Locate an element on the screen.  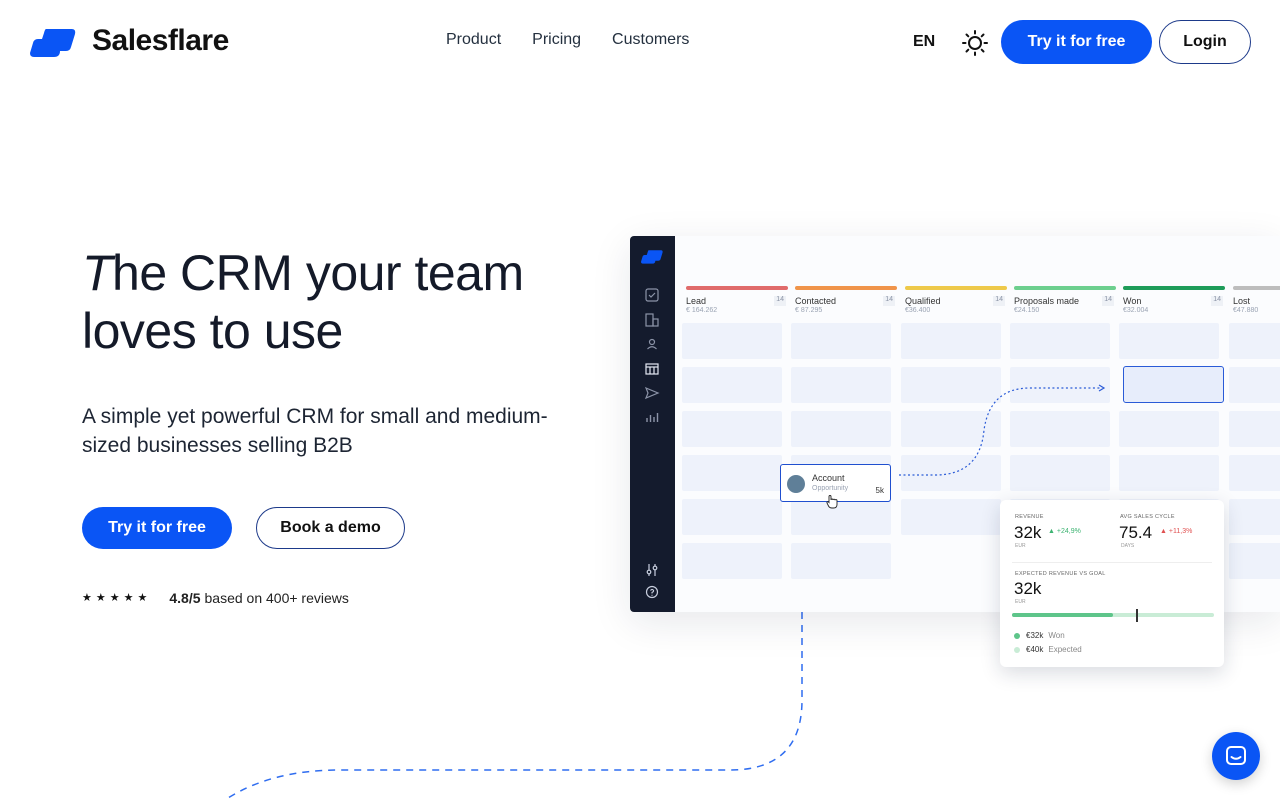
insights-icon is located at coordinates (652, 417).